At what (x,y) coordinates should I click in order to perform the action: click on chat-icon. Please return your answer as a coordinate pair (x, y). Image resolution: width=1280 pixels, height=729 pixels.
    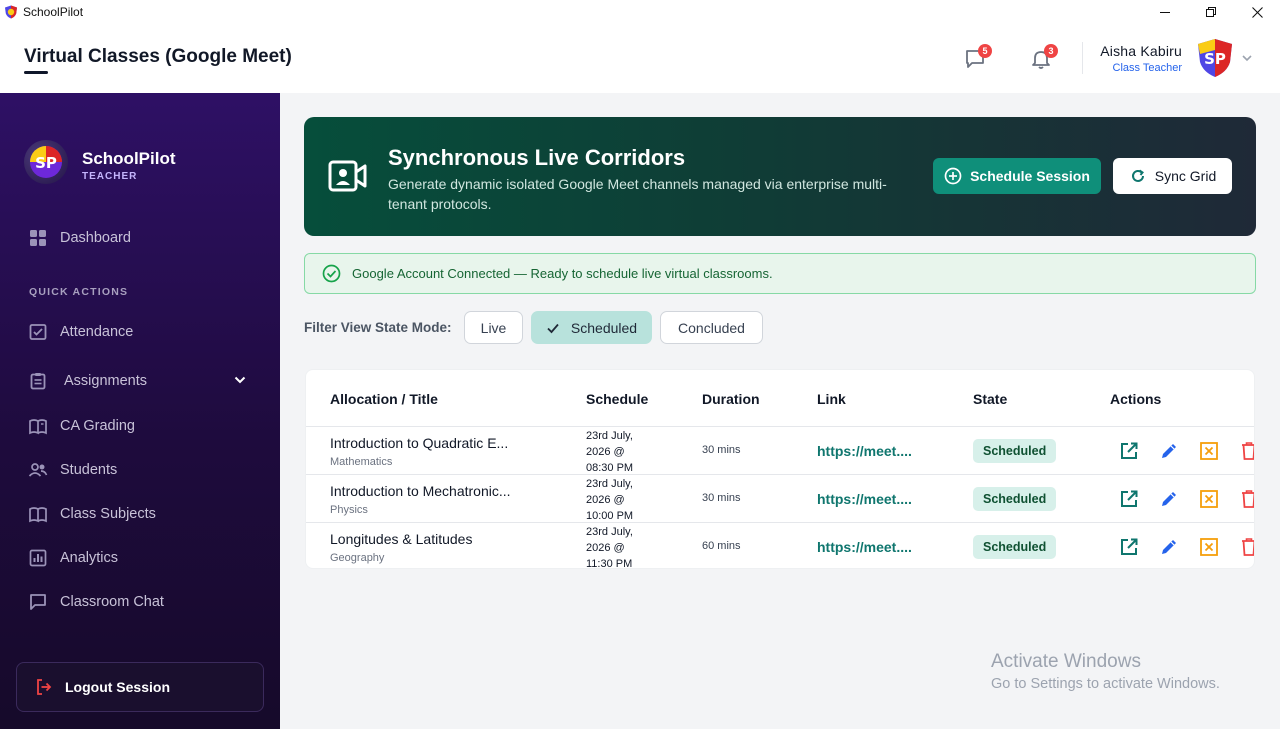
    Looking at the image, I should click on (38, 602).